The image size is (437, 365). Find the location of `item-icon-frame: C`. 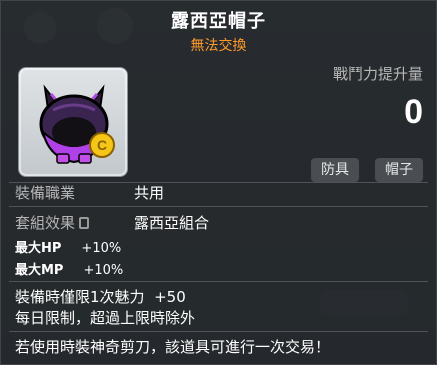

item-icon-frame: C is located at coordinates (73, 122).